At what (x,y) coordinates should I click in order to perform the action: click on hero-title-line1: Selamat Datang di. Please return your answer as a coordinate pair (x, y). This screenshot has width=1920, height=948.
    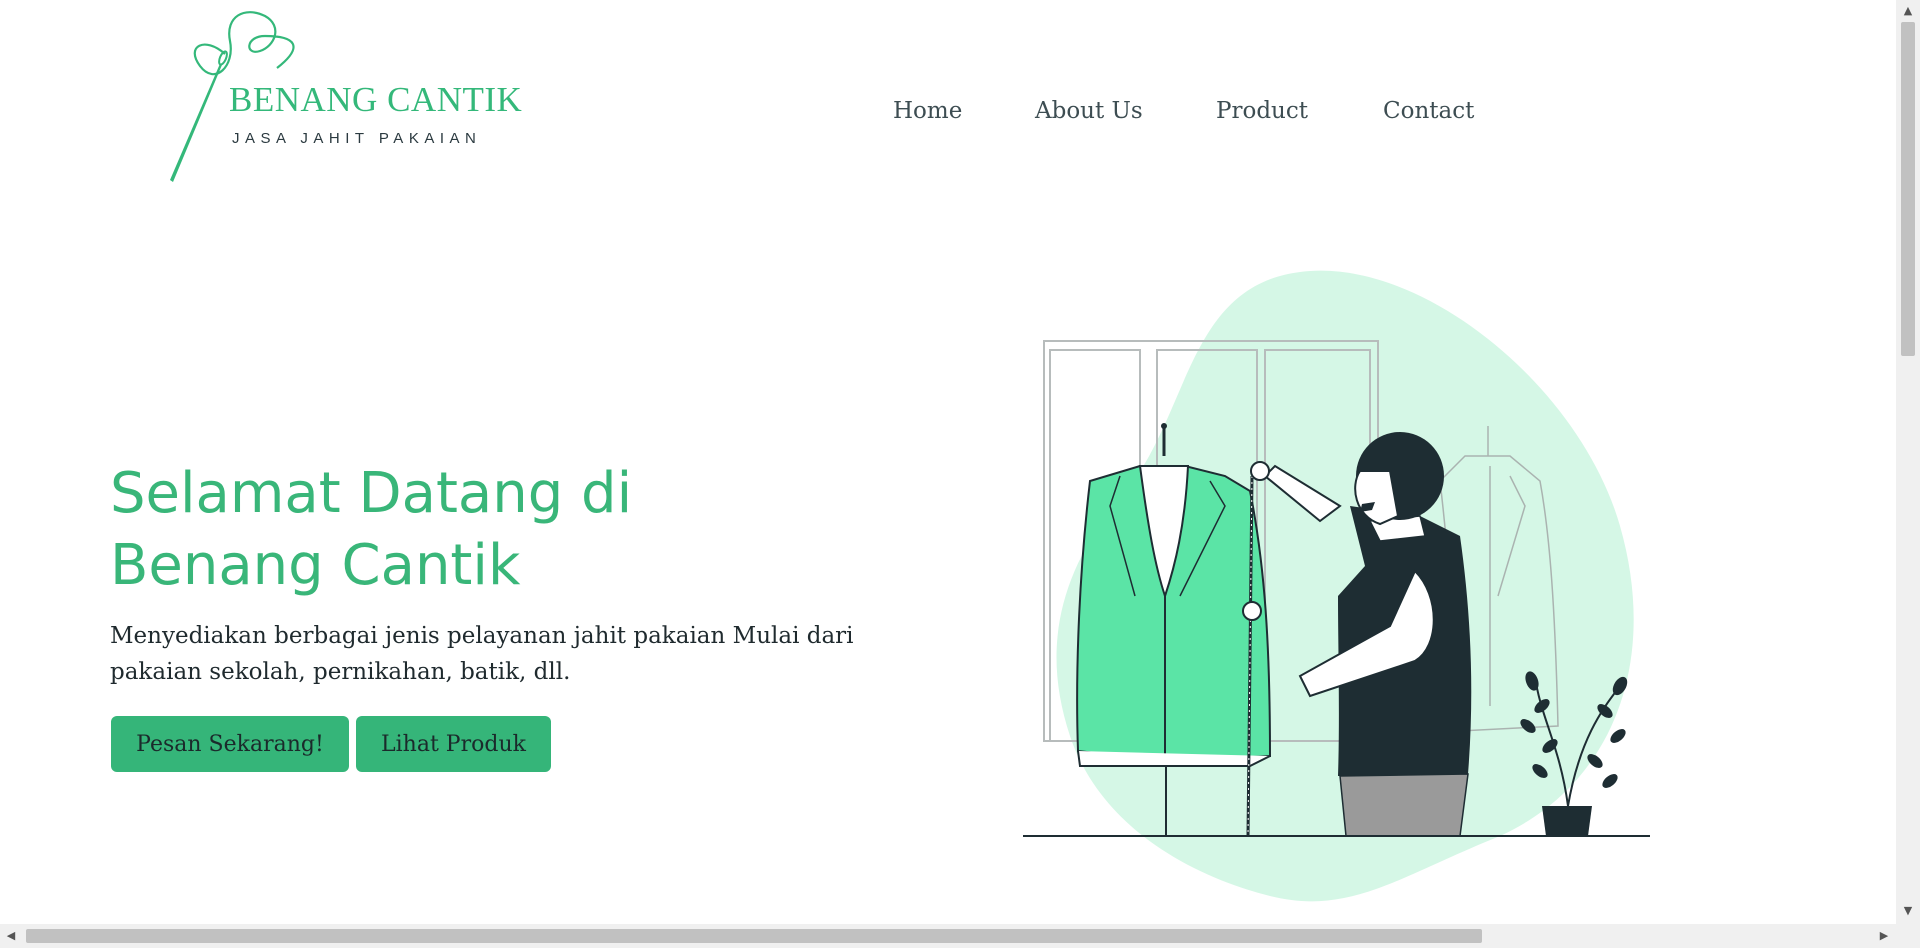
    Looking at the image, I should click on (371, 493).